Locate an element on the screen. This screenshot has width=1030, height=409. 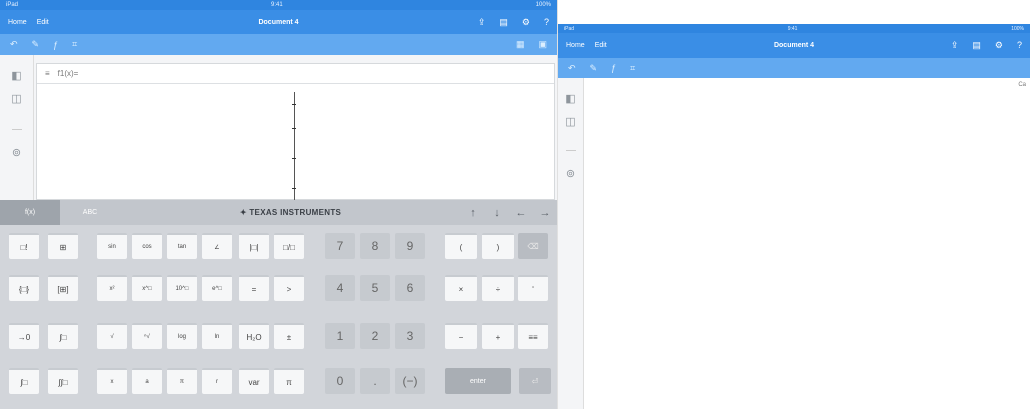
limit-key: →0 is located at coordinates (24, 336).